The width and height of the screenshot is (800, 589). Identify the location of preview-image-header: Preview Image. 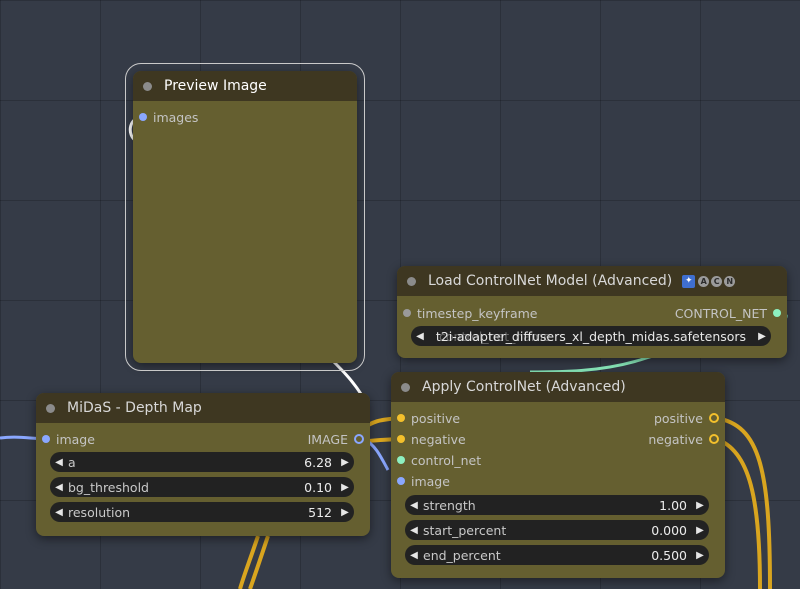
(245, 86).